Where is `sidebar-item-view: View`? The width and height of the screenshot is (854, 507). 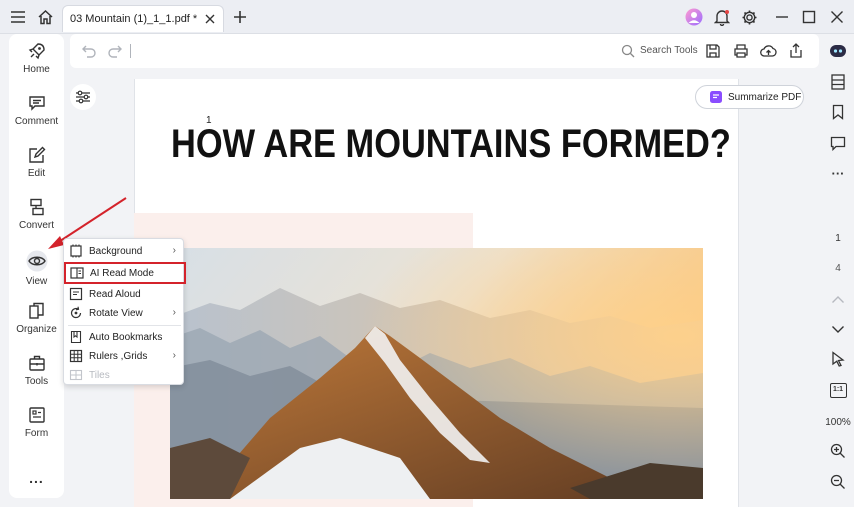 sidebar-item-view: View is located at coordinates (36, 273).